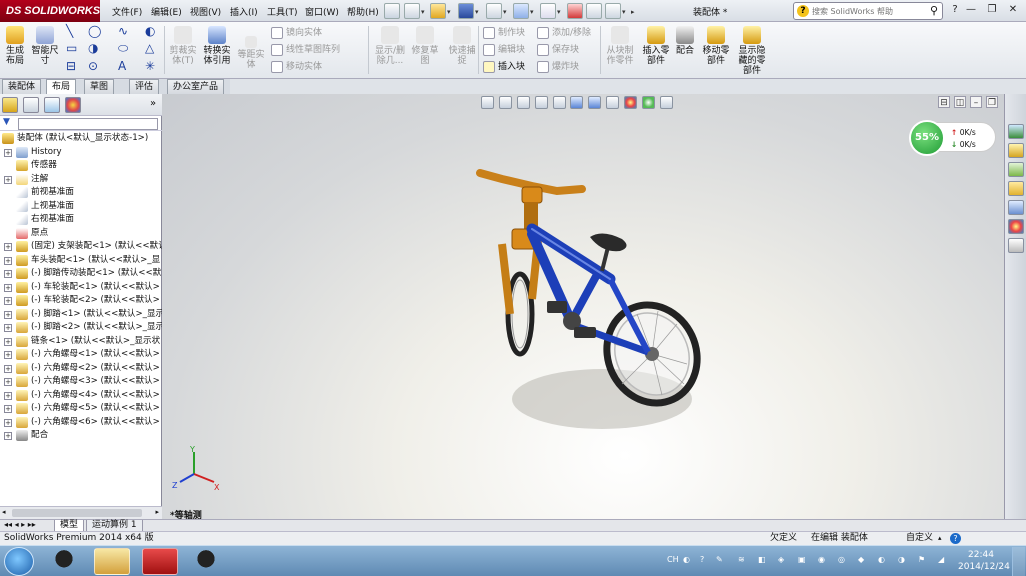  Describe the element at coordinates (487, 102) in the screenshot. I see `zoom-to-fit-icon` at that location.